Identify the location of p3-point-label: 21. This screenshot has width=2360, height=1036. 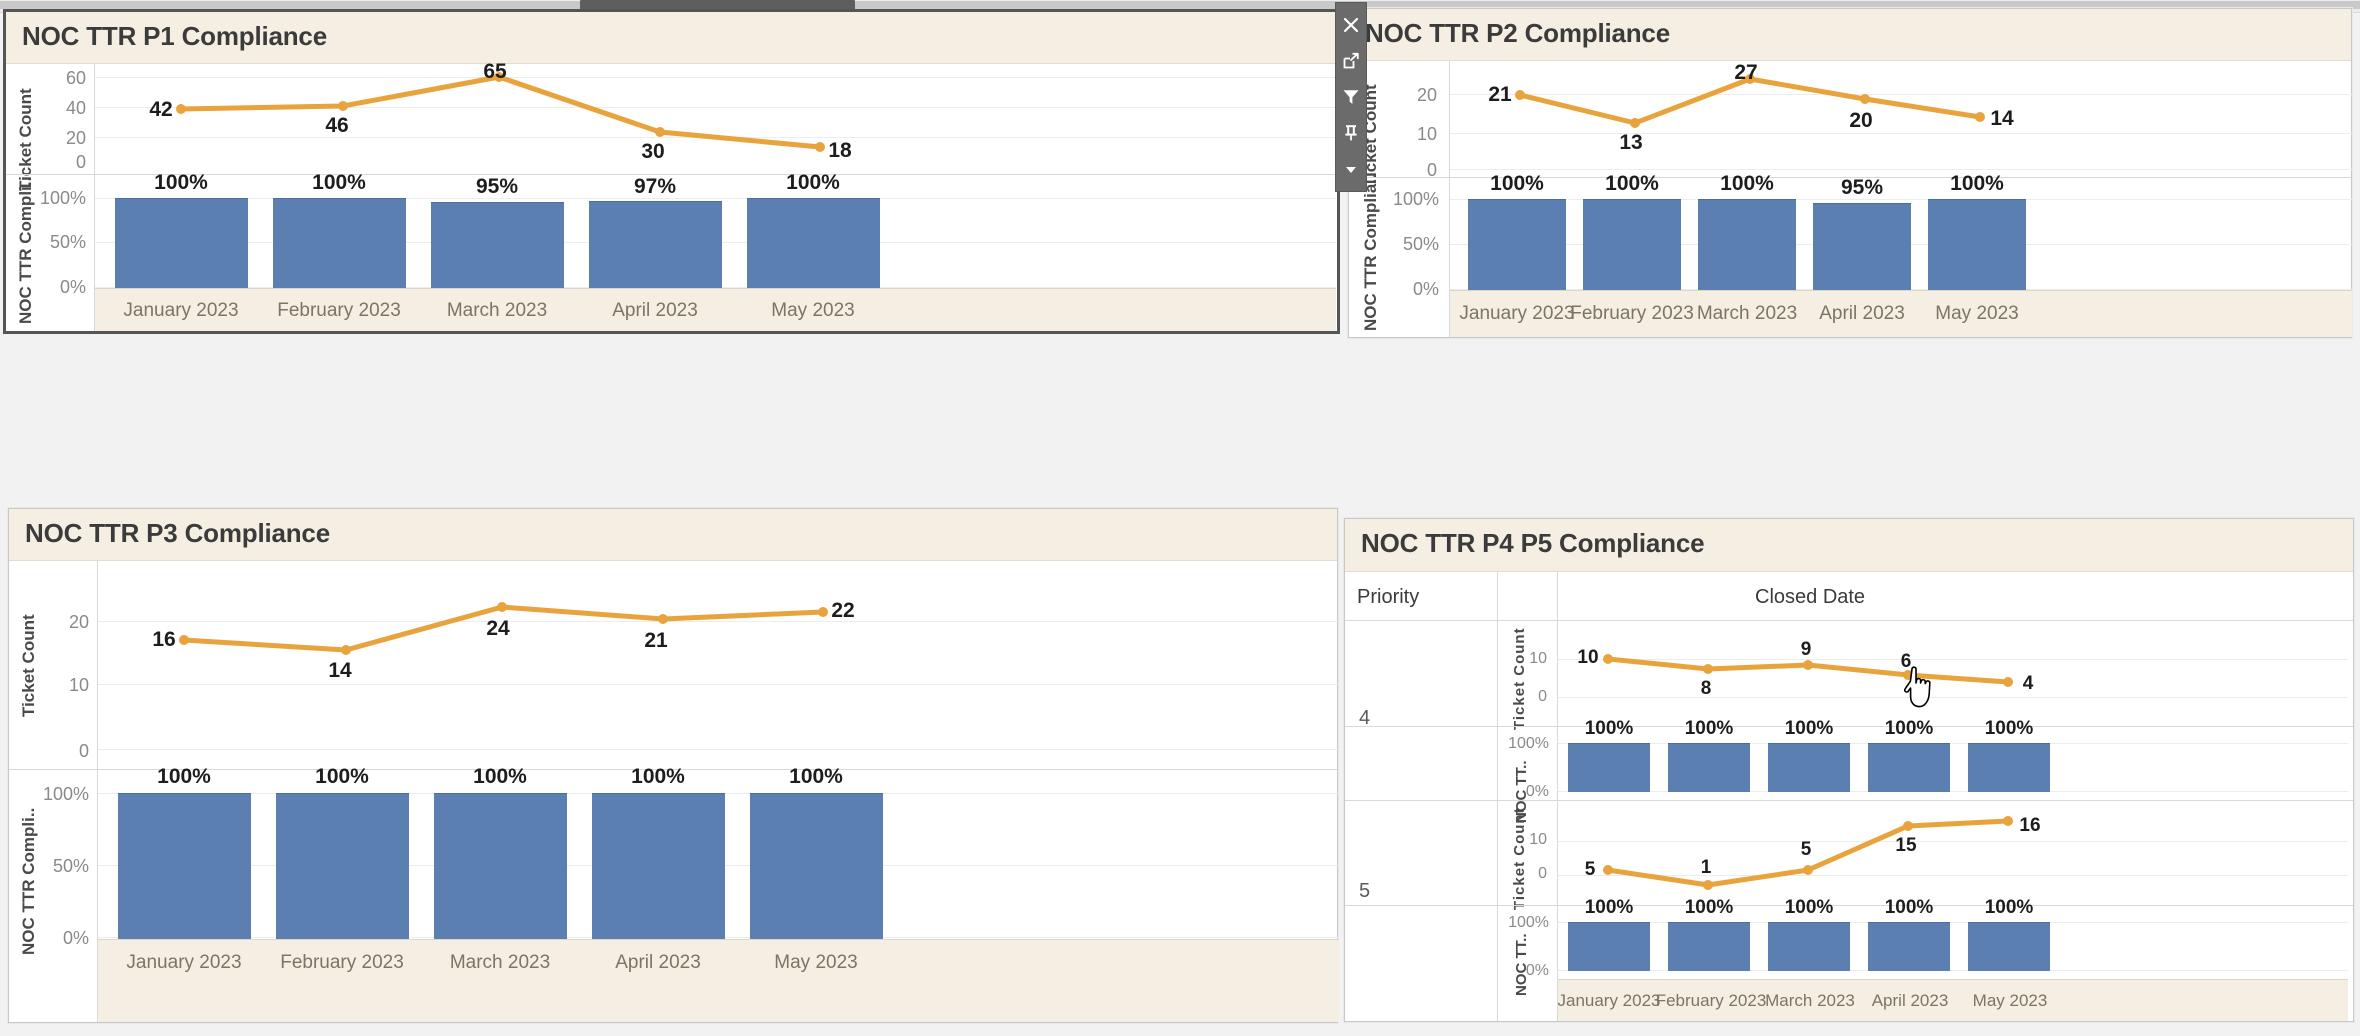
(656, 640).